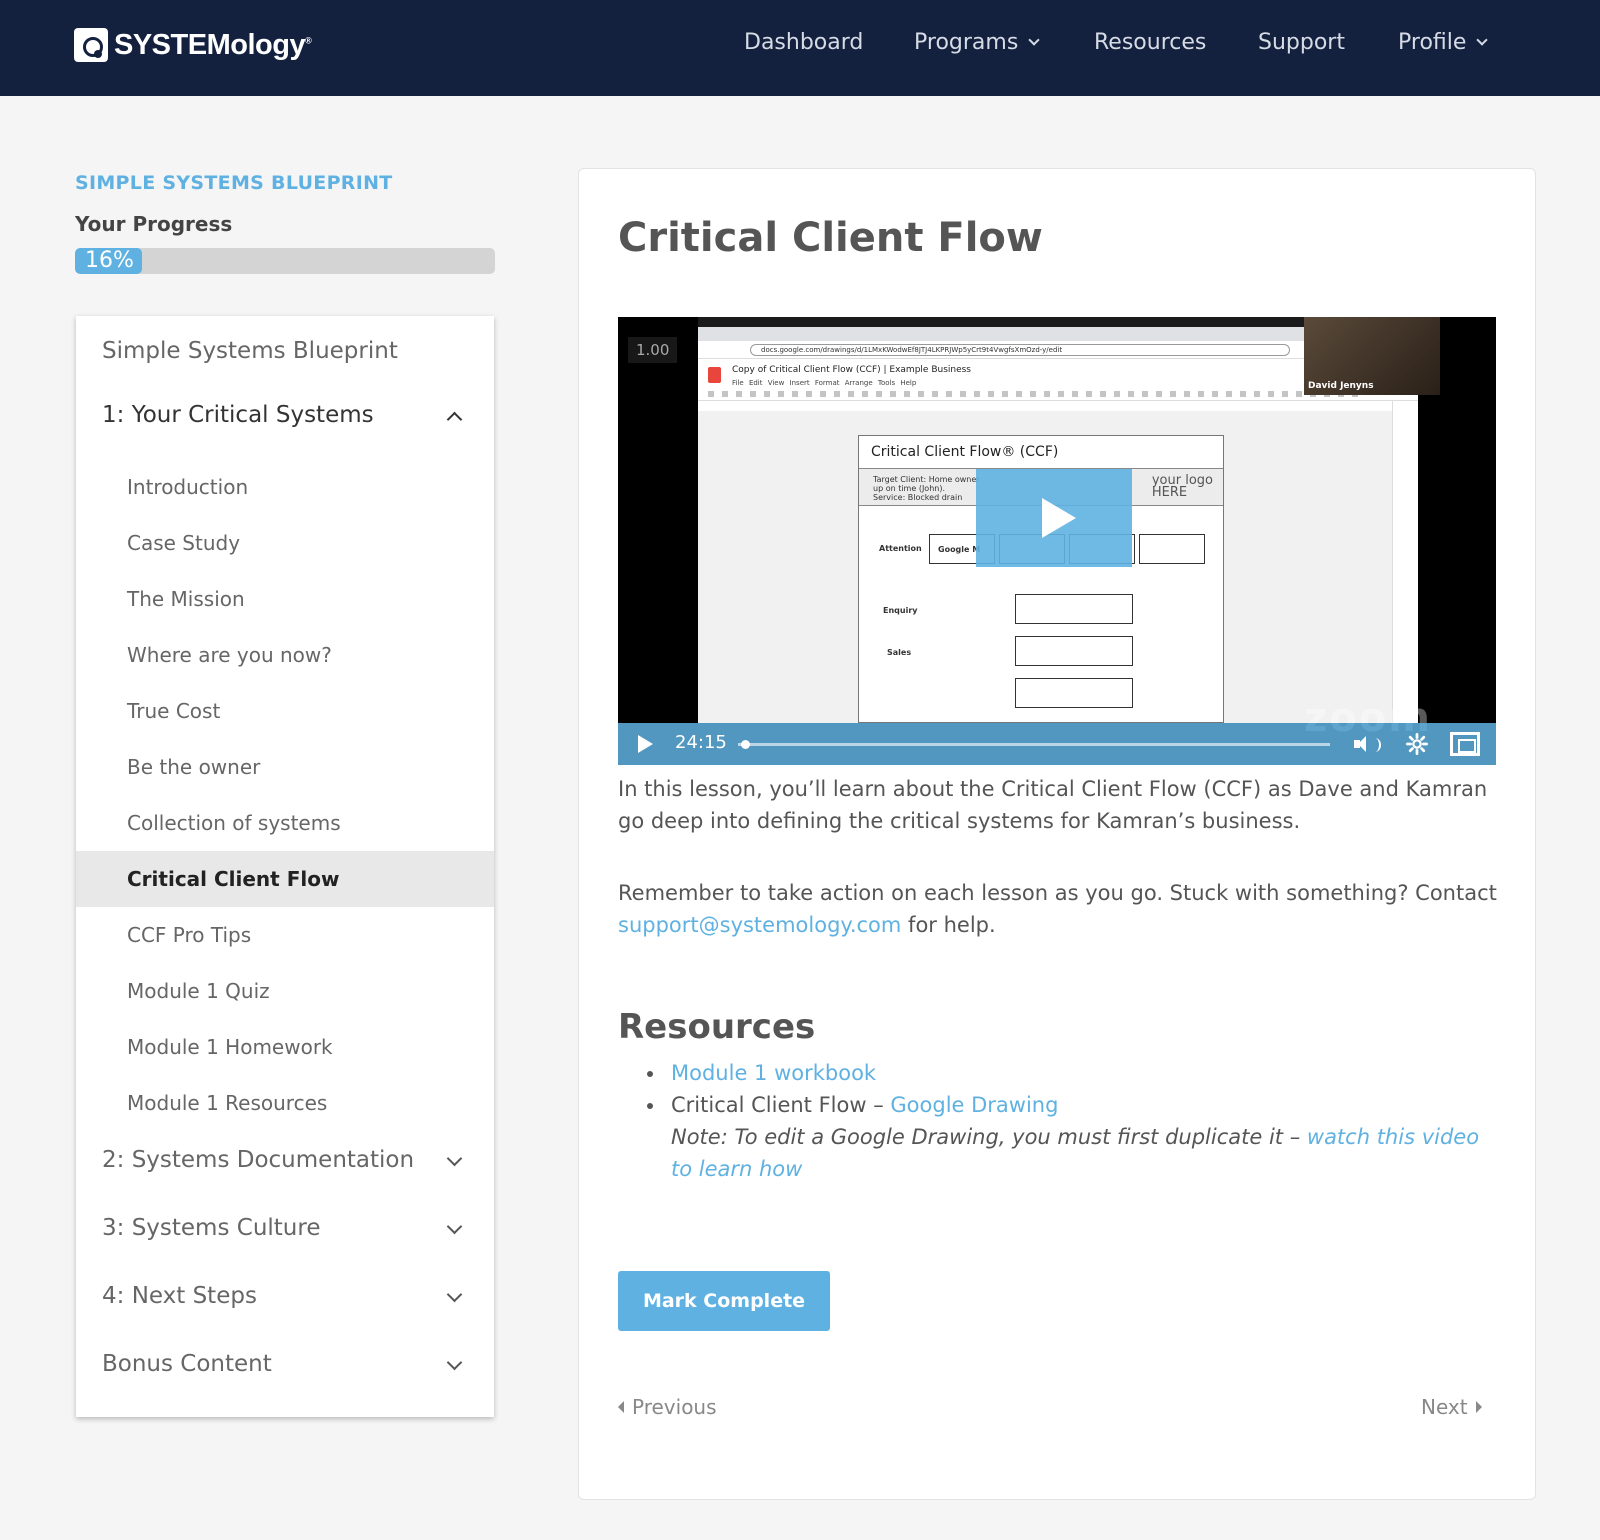  I want to click on video-doc-toolbar, so click(1033, 394).